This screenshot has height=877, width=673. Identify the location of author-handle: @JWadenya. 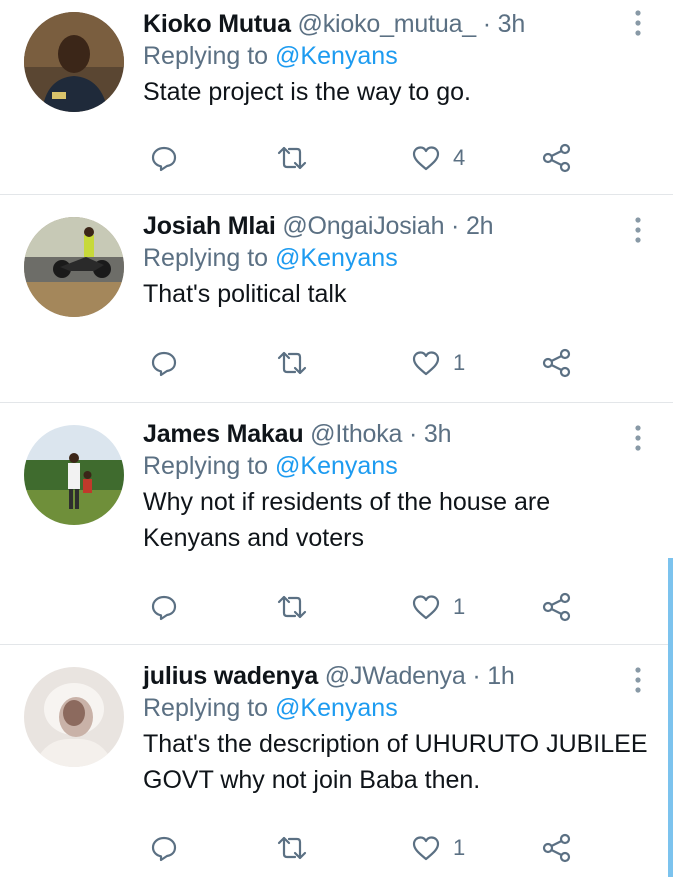
(395, 676).